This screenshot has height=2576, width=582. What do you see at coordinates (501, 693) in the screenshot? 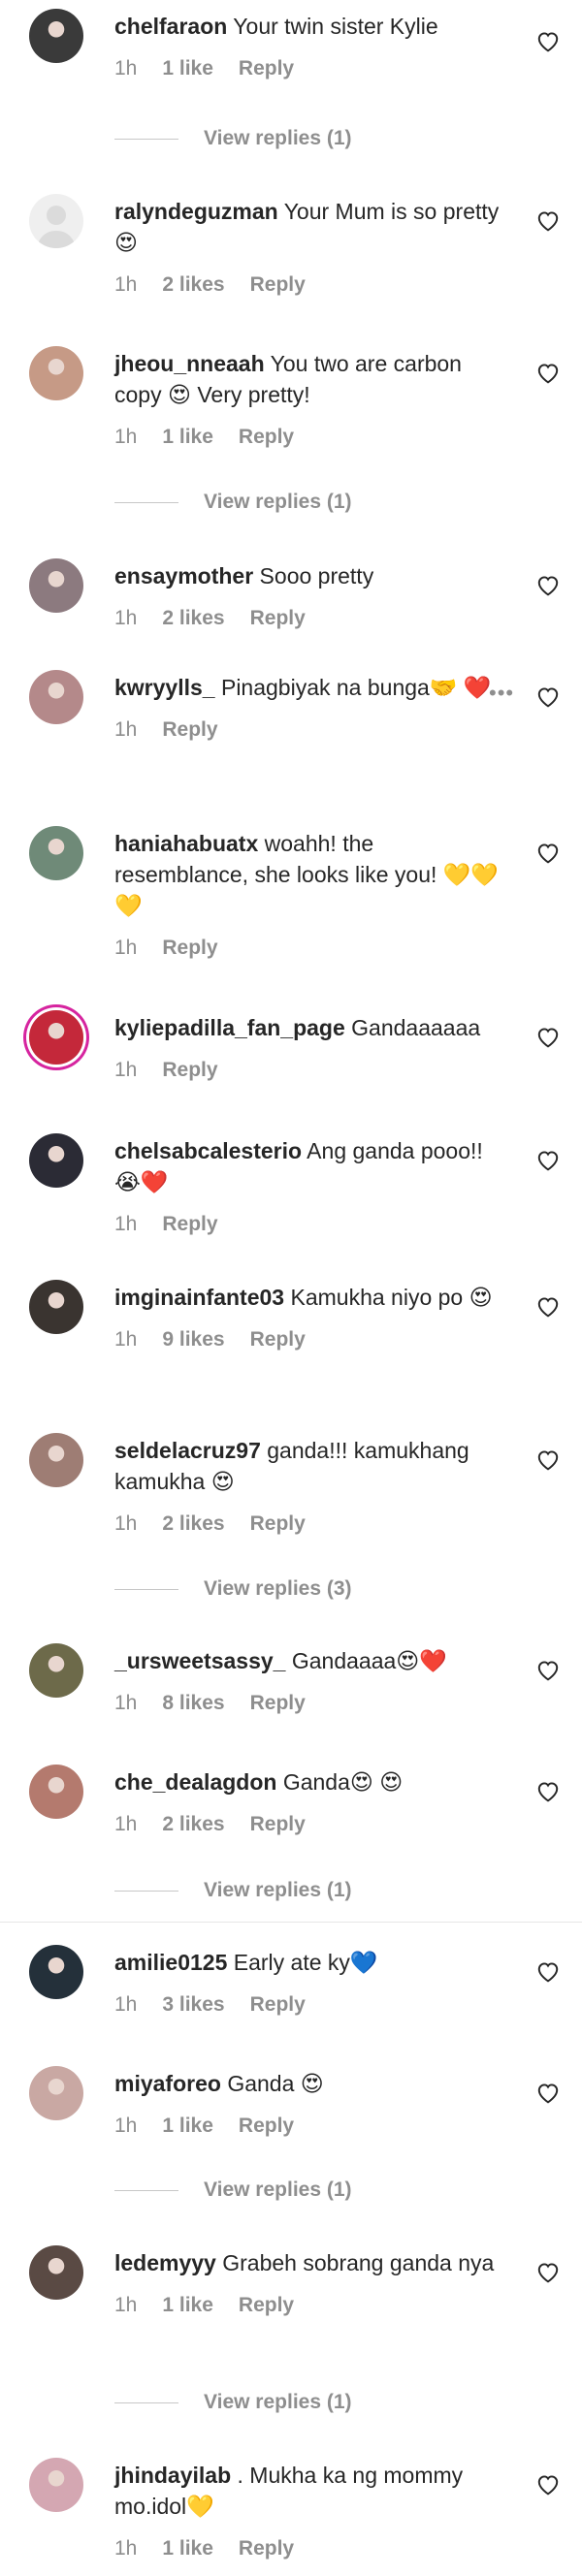
I see `more-options-icon: •••` at bounding box center [501, 693].